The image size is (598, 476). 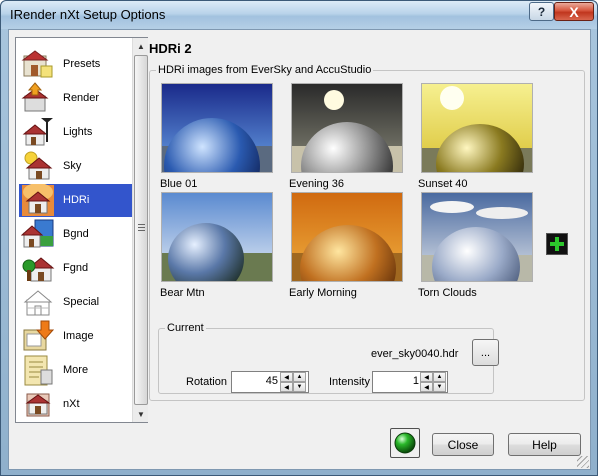 I want to click on intensity-spinner: 1 ◀ ▲ ◀ ▼, so click(x=410, y=382).